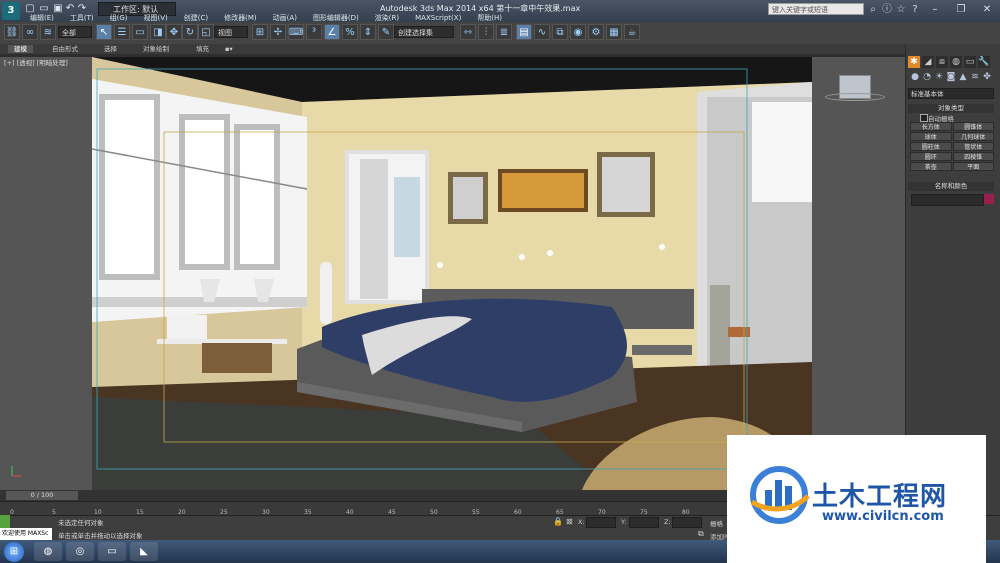  Describe the element at coordinates (973, 156) in the screenshot. I see `object-type-button: 四棱锥` at that location.